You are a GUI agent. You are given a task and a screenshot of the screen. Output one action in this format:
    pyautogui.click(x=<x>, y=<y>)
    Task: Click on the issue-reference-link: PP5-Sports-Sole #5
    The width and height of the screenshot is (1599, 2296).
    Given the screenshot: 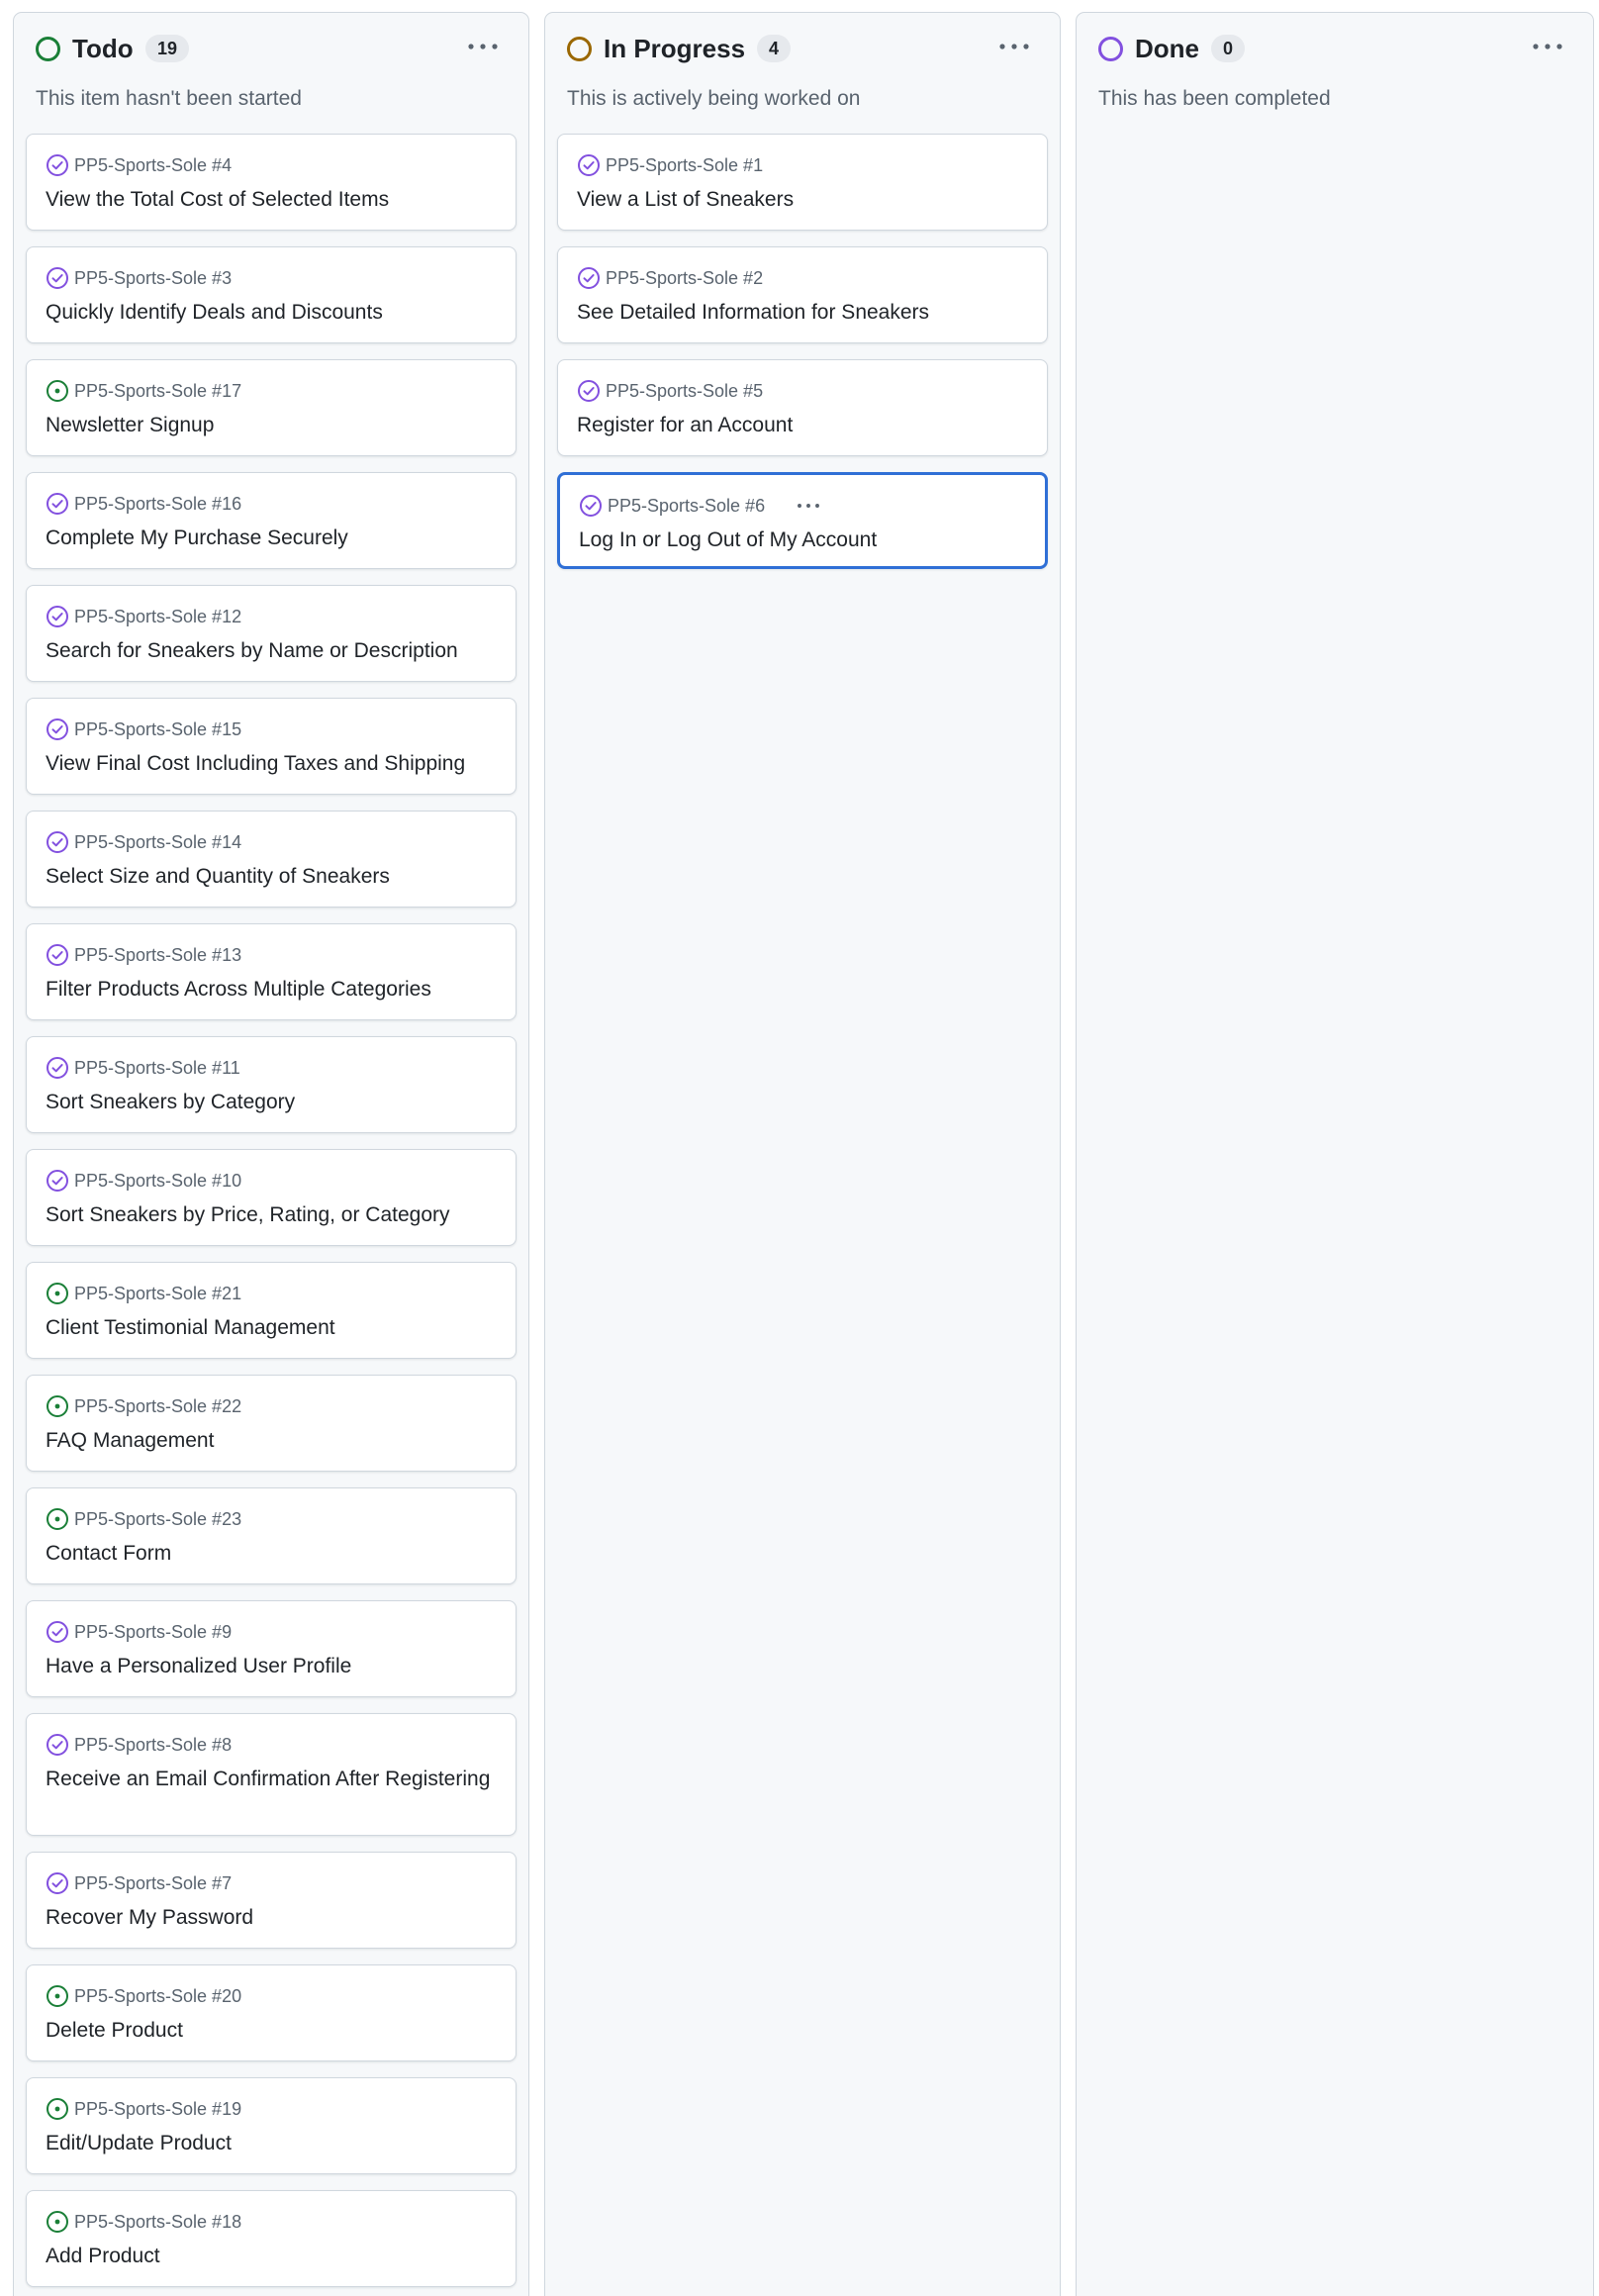 What is the action you would take?
    pyautogui.click(x=684, y=391)
    